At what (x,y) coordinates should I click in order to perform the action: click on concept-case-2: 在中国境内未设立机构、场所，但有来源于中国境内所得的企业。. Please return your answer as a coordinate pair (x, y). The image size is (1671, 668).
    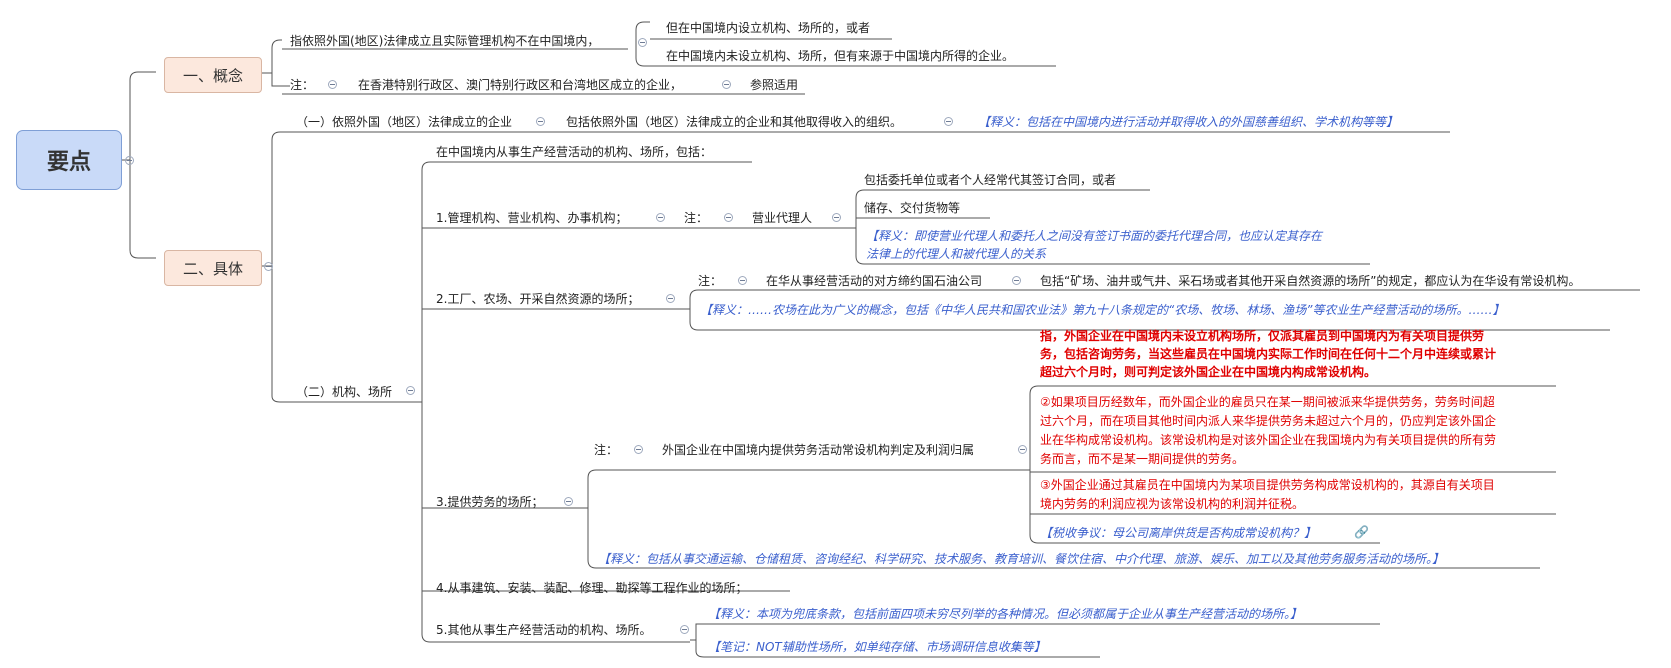
    Looking at the image, I should click on (840, 56).